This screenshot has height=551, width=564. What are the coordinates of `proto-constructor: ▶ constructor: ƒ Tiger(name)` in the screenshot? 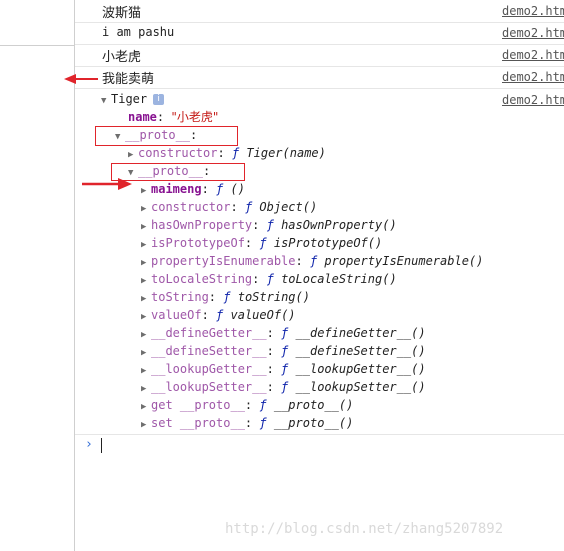 It's located at (227, 153).